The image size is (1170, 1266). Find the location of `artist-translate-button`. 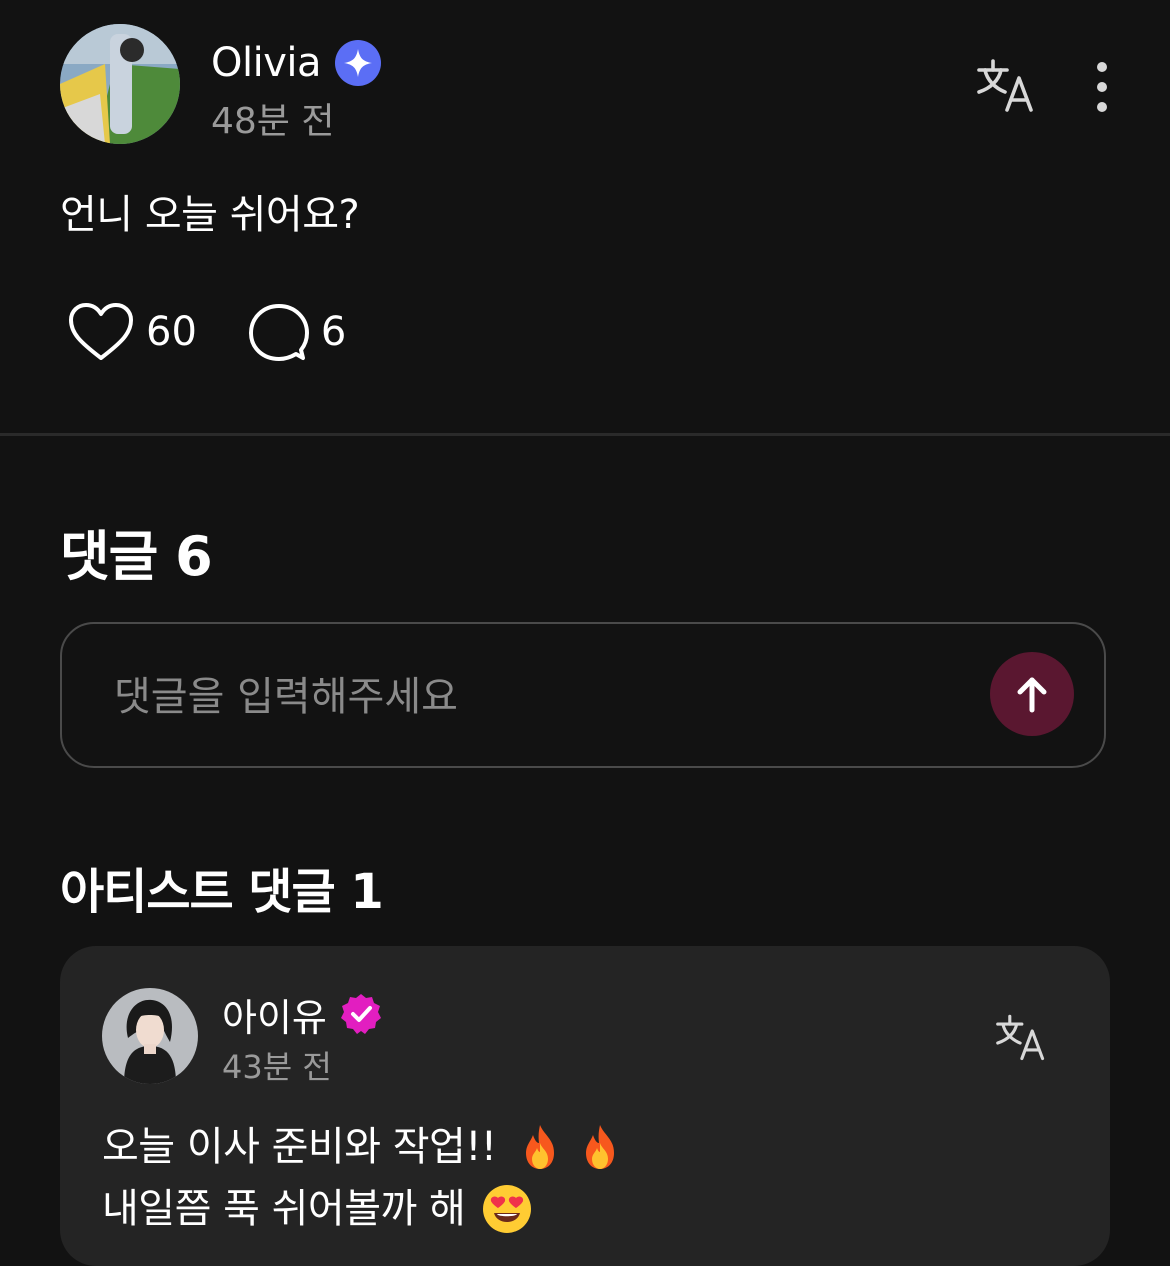

artist-translate-button is located at coordinates (1021, 1037).